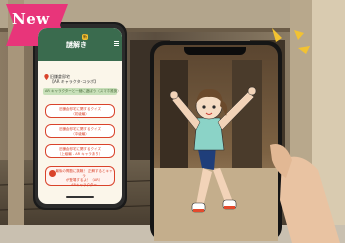  What do you see at coordinates (31, 19) in the screenshot?
I see `new-badge-label: New` at bounding box center [31, 19].